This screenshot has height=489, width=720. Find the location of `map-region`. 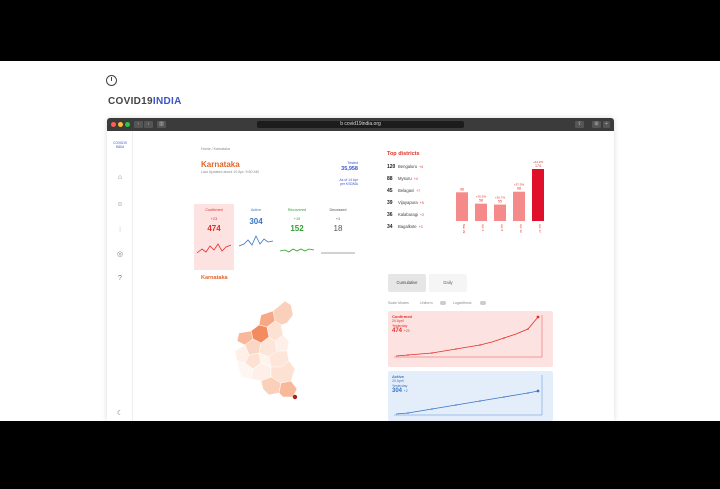

map-region is located at coordinates (288, 389).